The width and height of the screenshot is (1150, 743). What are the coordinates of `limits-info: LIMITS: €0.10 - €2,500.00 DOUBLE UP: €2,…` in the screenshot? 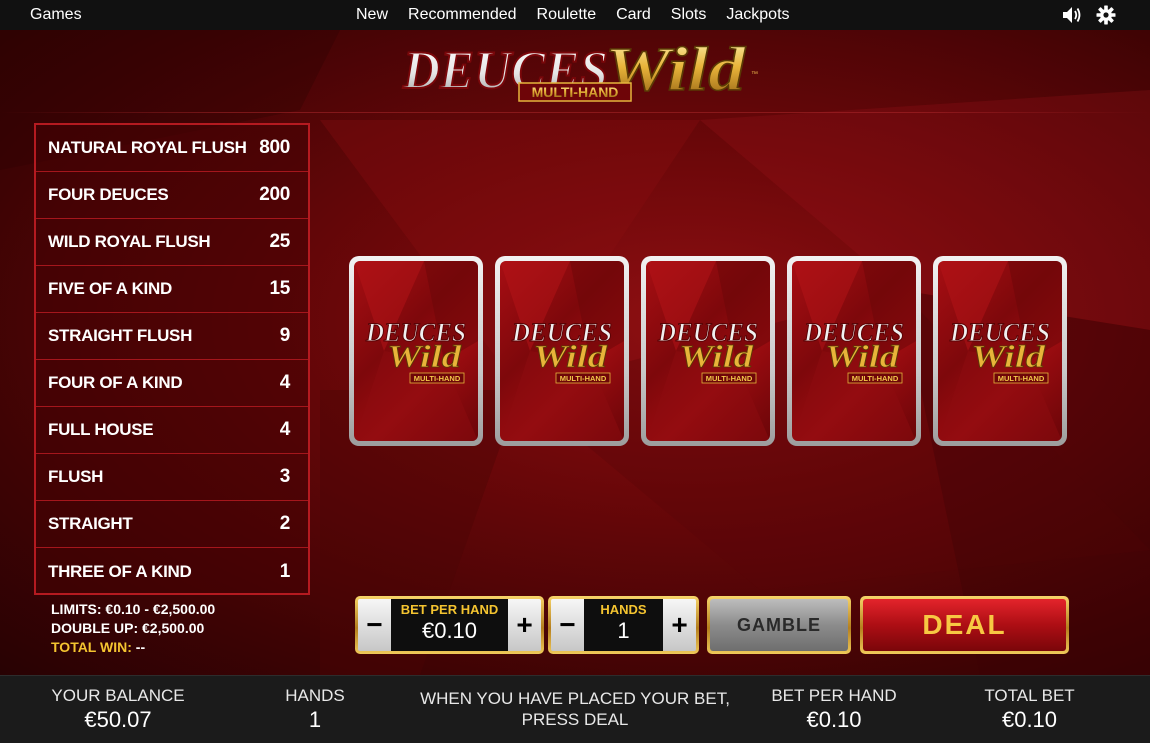 It's located at (133, 628).